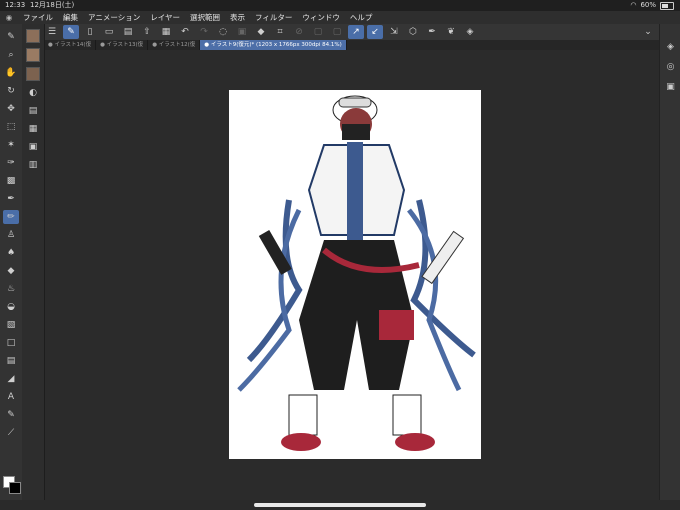 Image resolution: width=680 pixels, height=510 pixels. Describe the element at coordinates (648, 32) in the screenshot. I see `collapse-chevron-icon: ⌄` at that location.